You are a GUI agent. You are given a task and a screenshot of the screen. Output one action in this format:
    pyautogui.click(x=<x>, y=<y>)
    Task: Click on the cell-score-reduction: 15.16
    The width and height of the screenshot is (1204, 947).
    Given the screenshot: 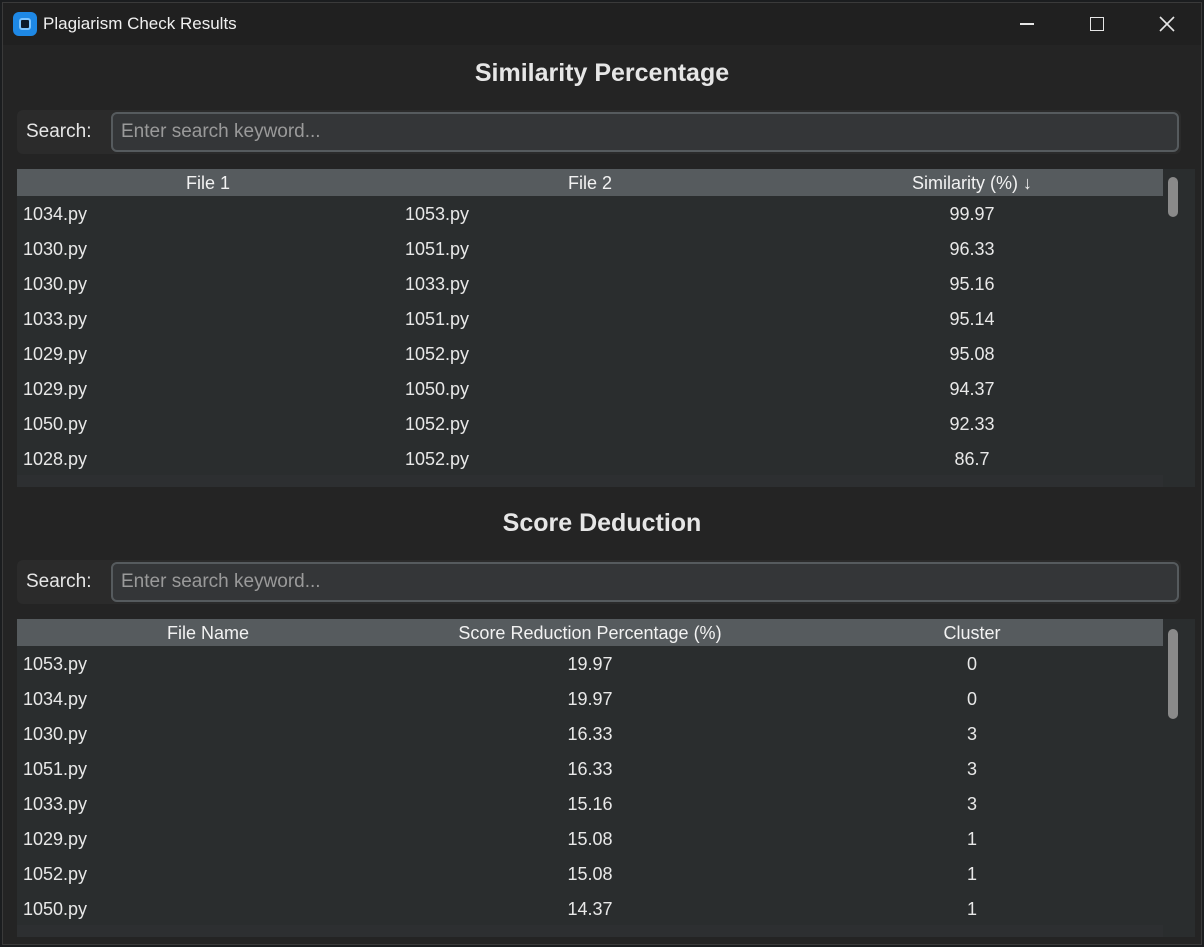 What is the action you would take?
    pyautogui.click(x=590, y=804)
    